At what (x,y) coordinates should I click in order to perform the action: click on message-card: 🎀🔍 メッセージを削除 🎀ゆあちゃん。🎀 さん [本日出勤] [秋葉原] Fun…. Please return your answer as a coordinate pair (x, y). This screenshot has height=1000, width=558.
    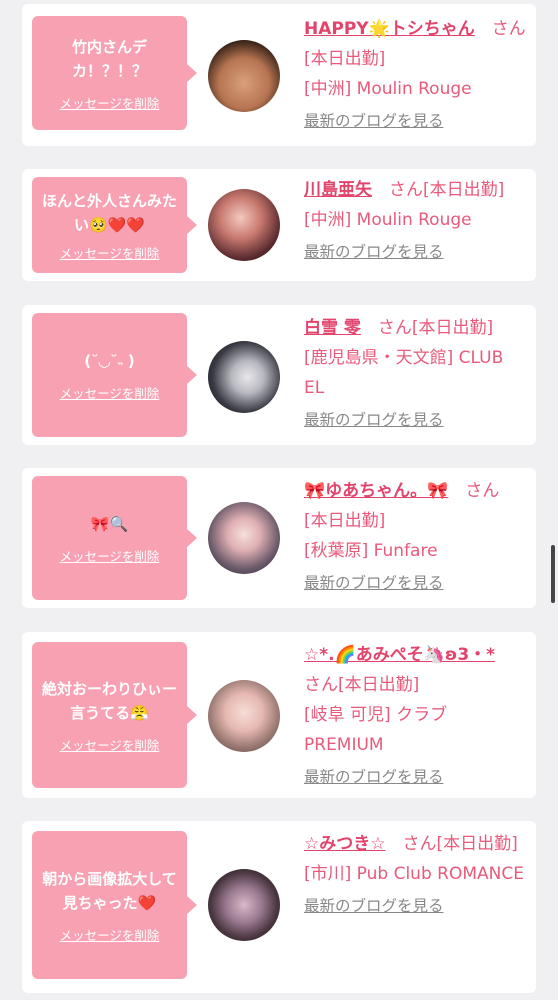
    Looking at the image, I should click on (279, 538).